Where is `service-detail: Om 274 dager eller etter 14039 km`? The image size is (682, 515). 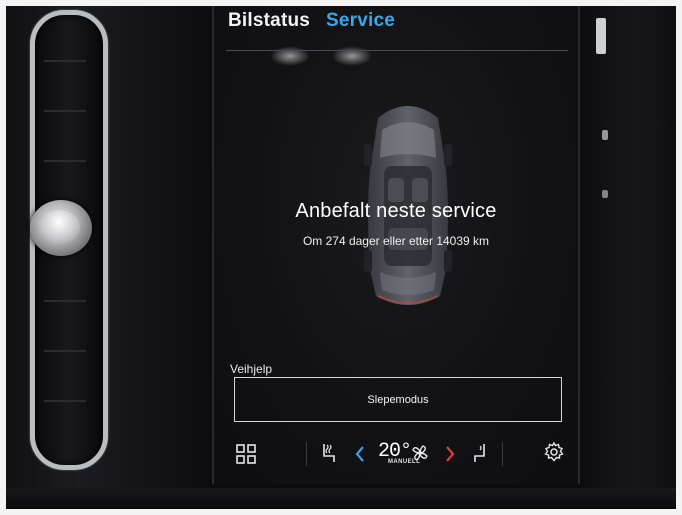 service-detail: Om 274 dager eller etter 14039 km is located at coordinates (396, 241).